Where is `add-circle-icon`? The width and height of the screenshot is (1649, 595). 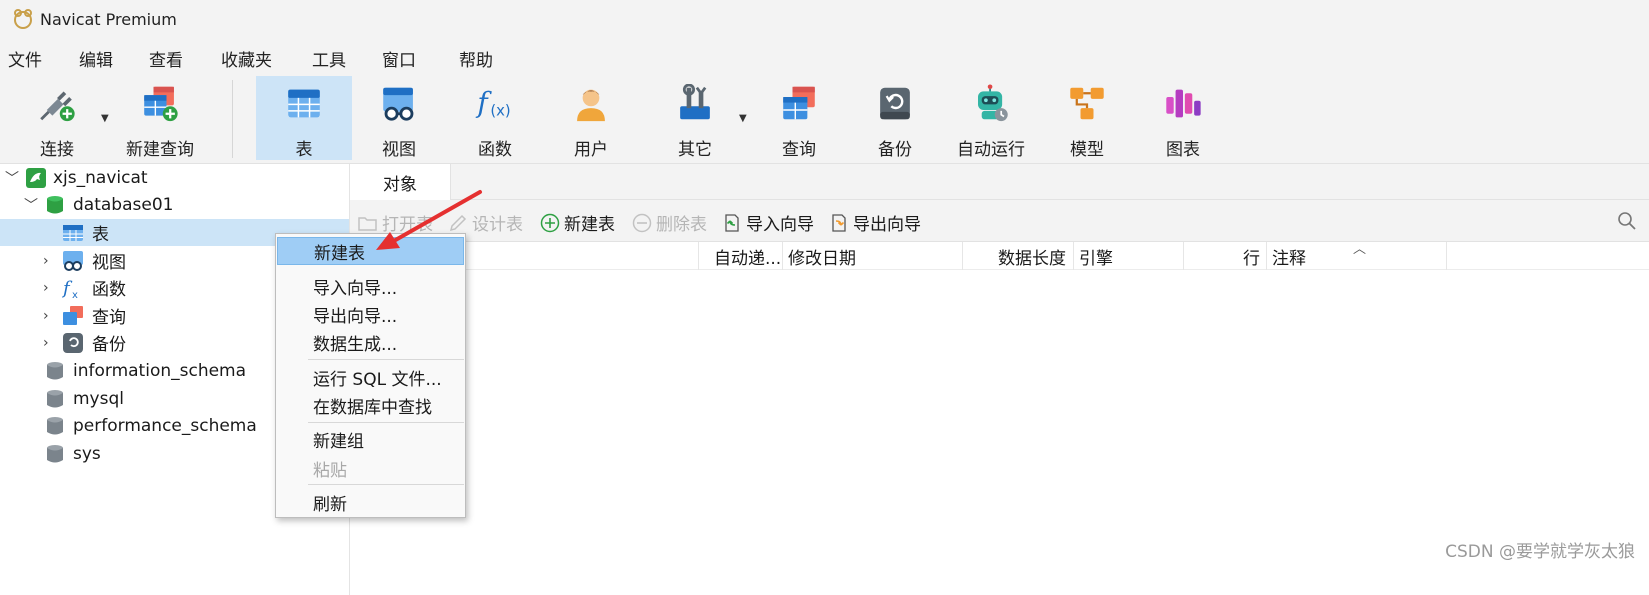
add-circle-icon is located at coordinates (550, 222).